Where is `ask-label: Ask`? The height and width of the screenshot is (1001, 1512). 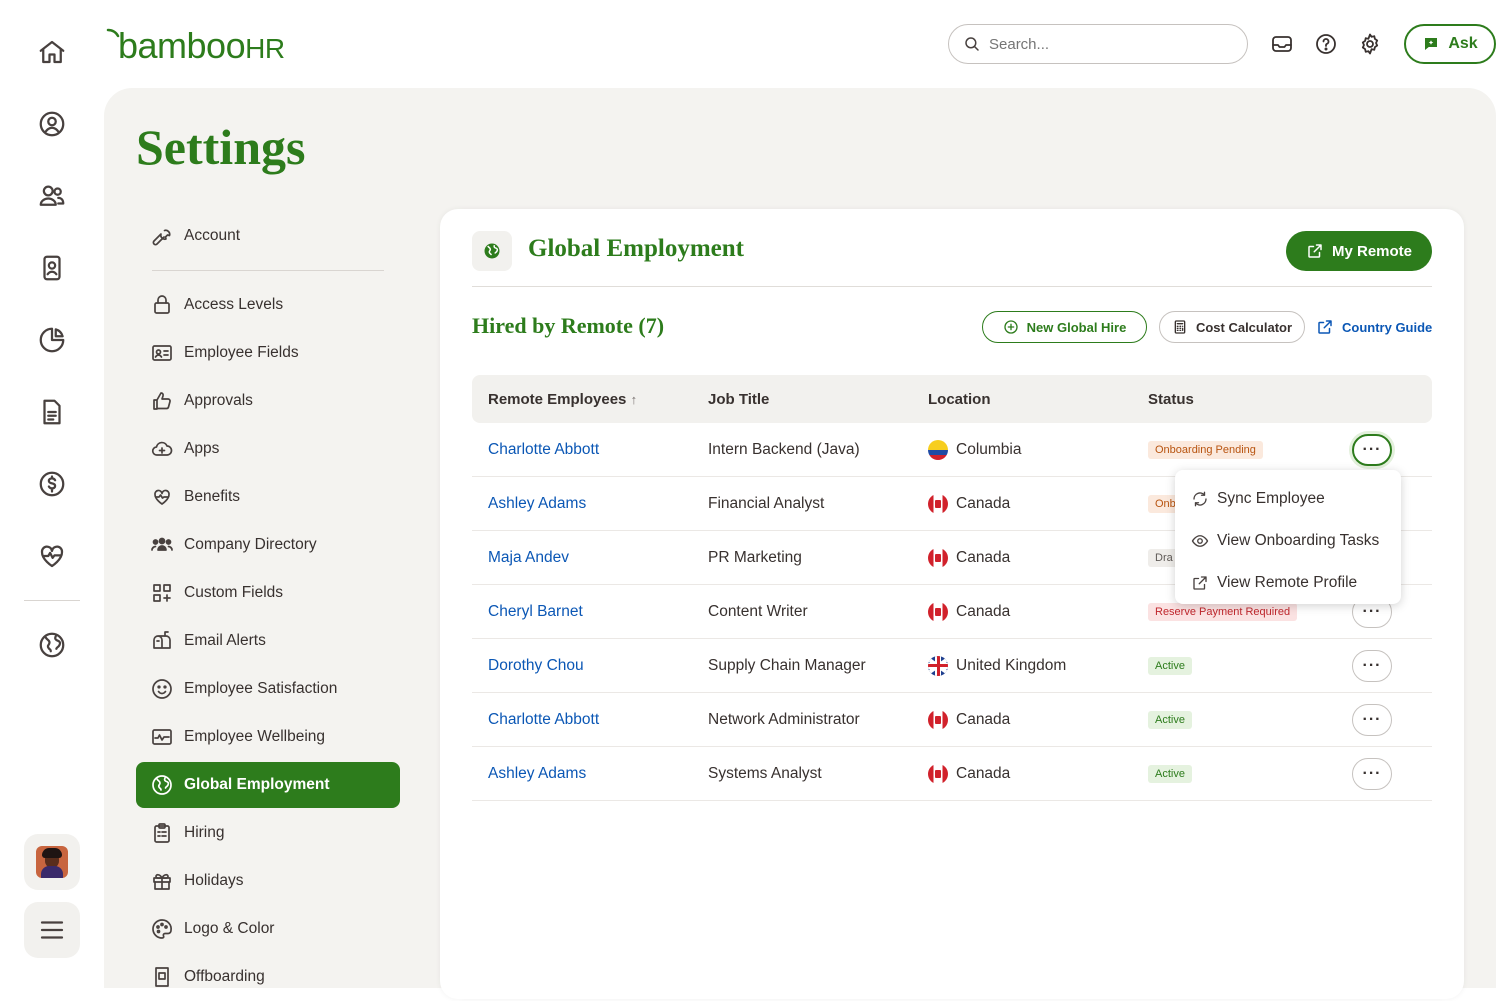
ask-label: Ask is located at coordinates (1463, 43).